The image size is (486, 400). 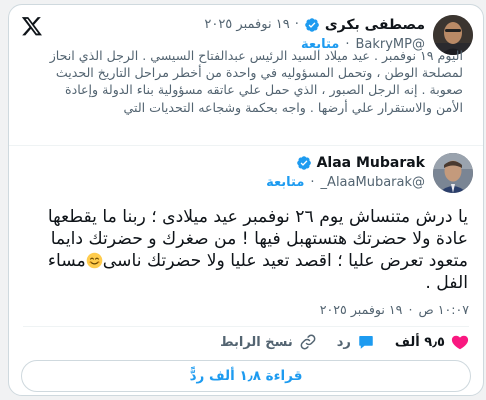 I want to click on main-handle: @AlaaMubarak_, so click(x=373, y=183).